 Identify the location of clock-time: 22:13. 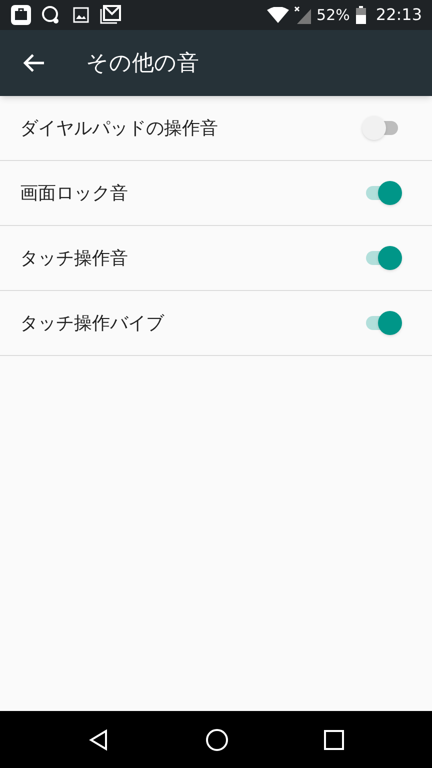
(399, 15).